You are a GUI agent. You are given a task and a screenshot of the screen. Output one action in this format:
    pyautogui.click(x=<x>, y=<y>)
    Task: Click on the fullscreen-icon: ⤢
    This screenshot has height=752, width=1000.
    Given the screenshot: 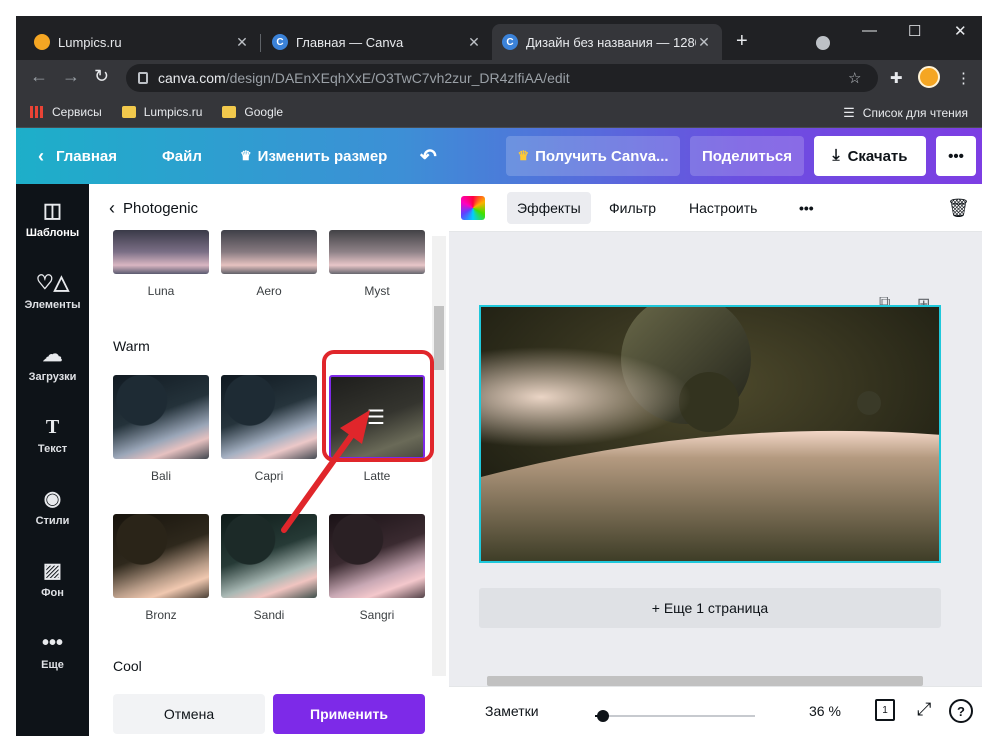 What is the action you would take?
    pyautogui.click(x=924, y=709)
    